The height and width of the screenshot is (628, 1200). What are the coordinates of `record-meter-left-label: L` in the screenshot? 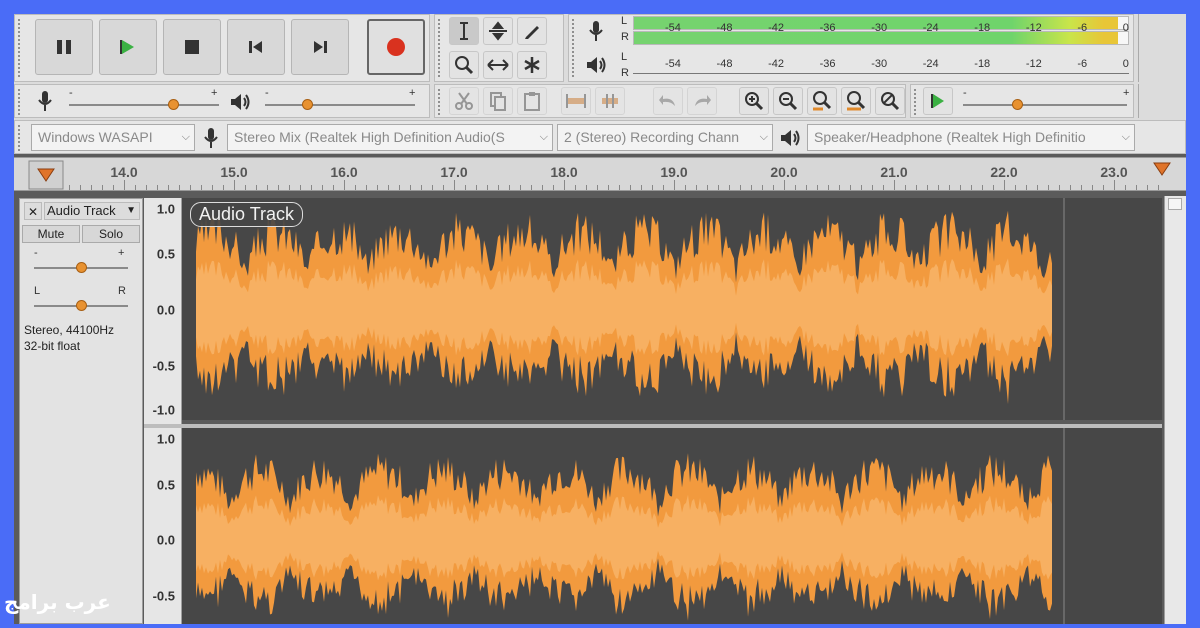 It's located at (624, 21).